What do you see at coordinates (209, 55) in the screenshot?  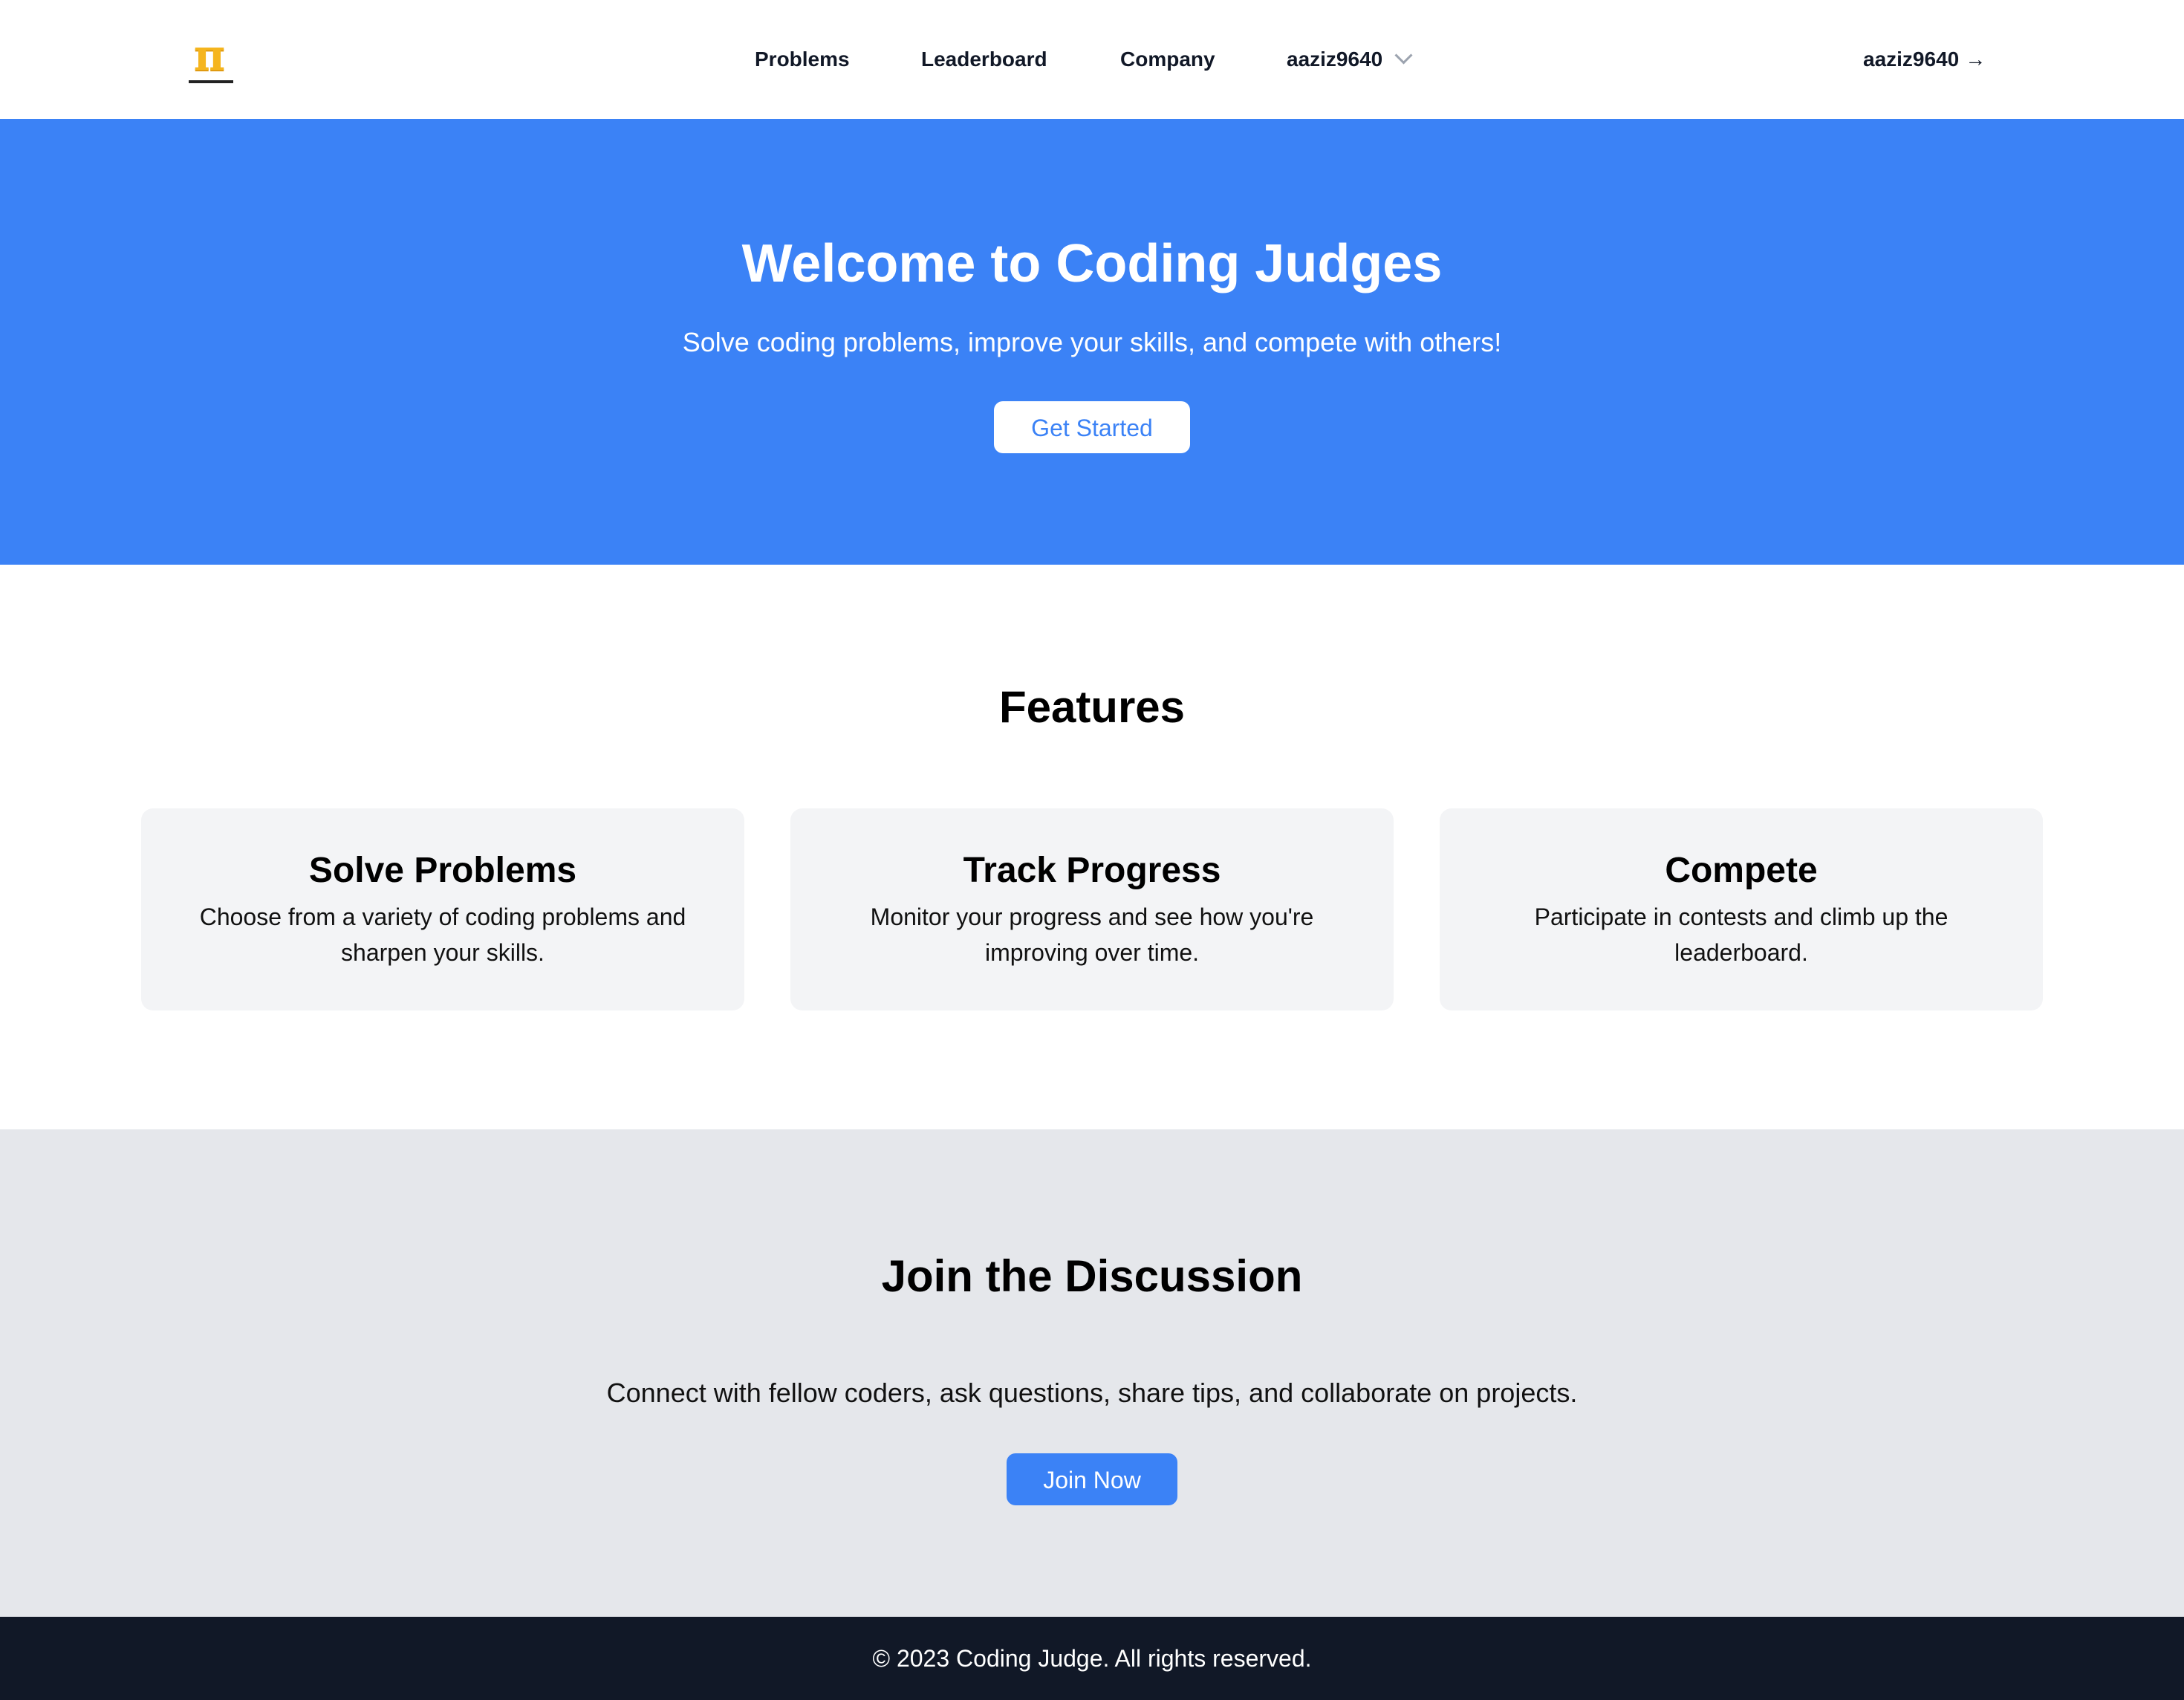 I see `pi-icon: π` at bounding box center [209, 55].